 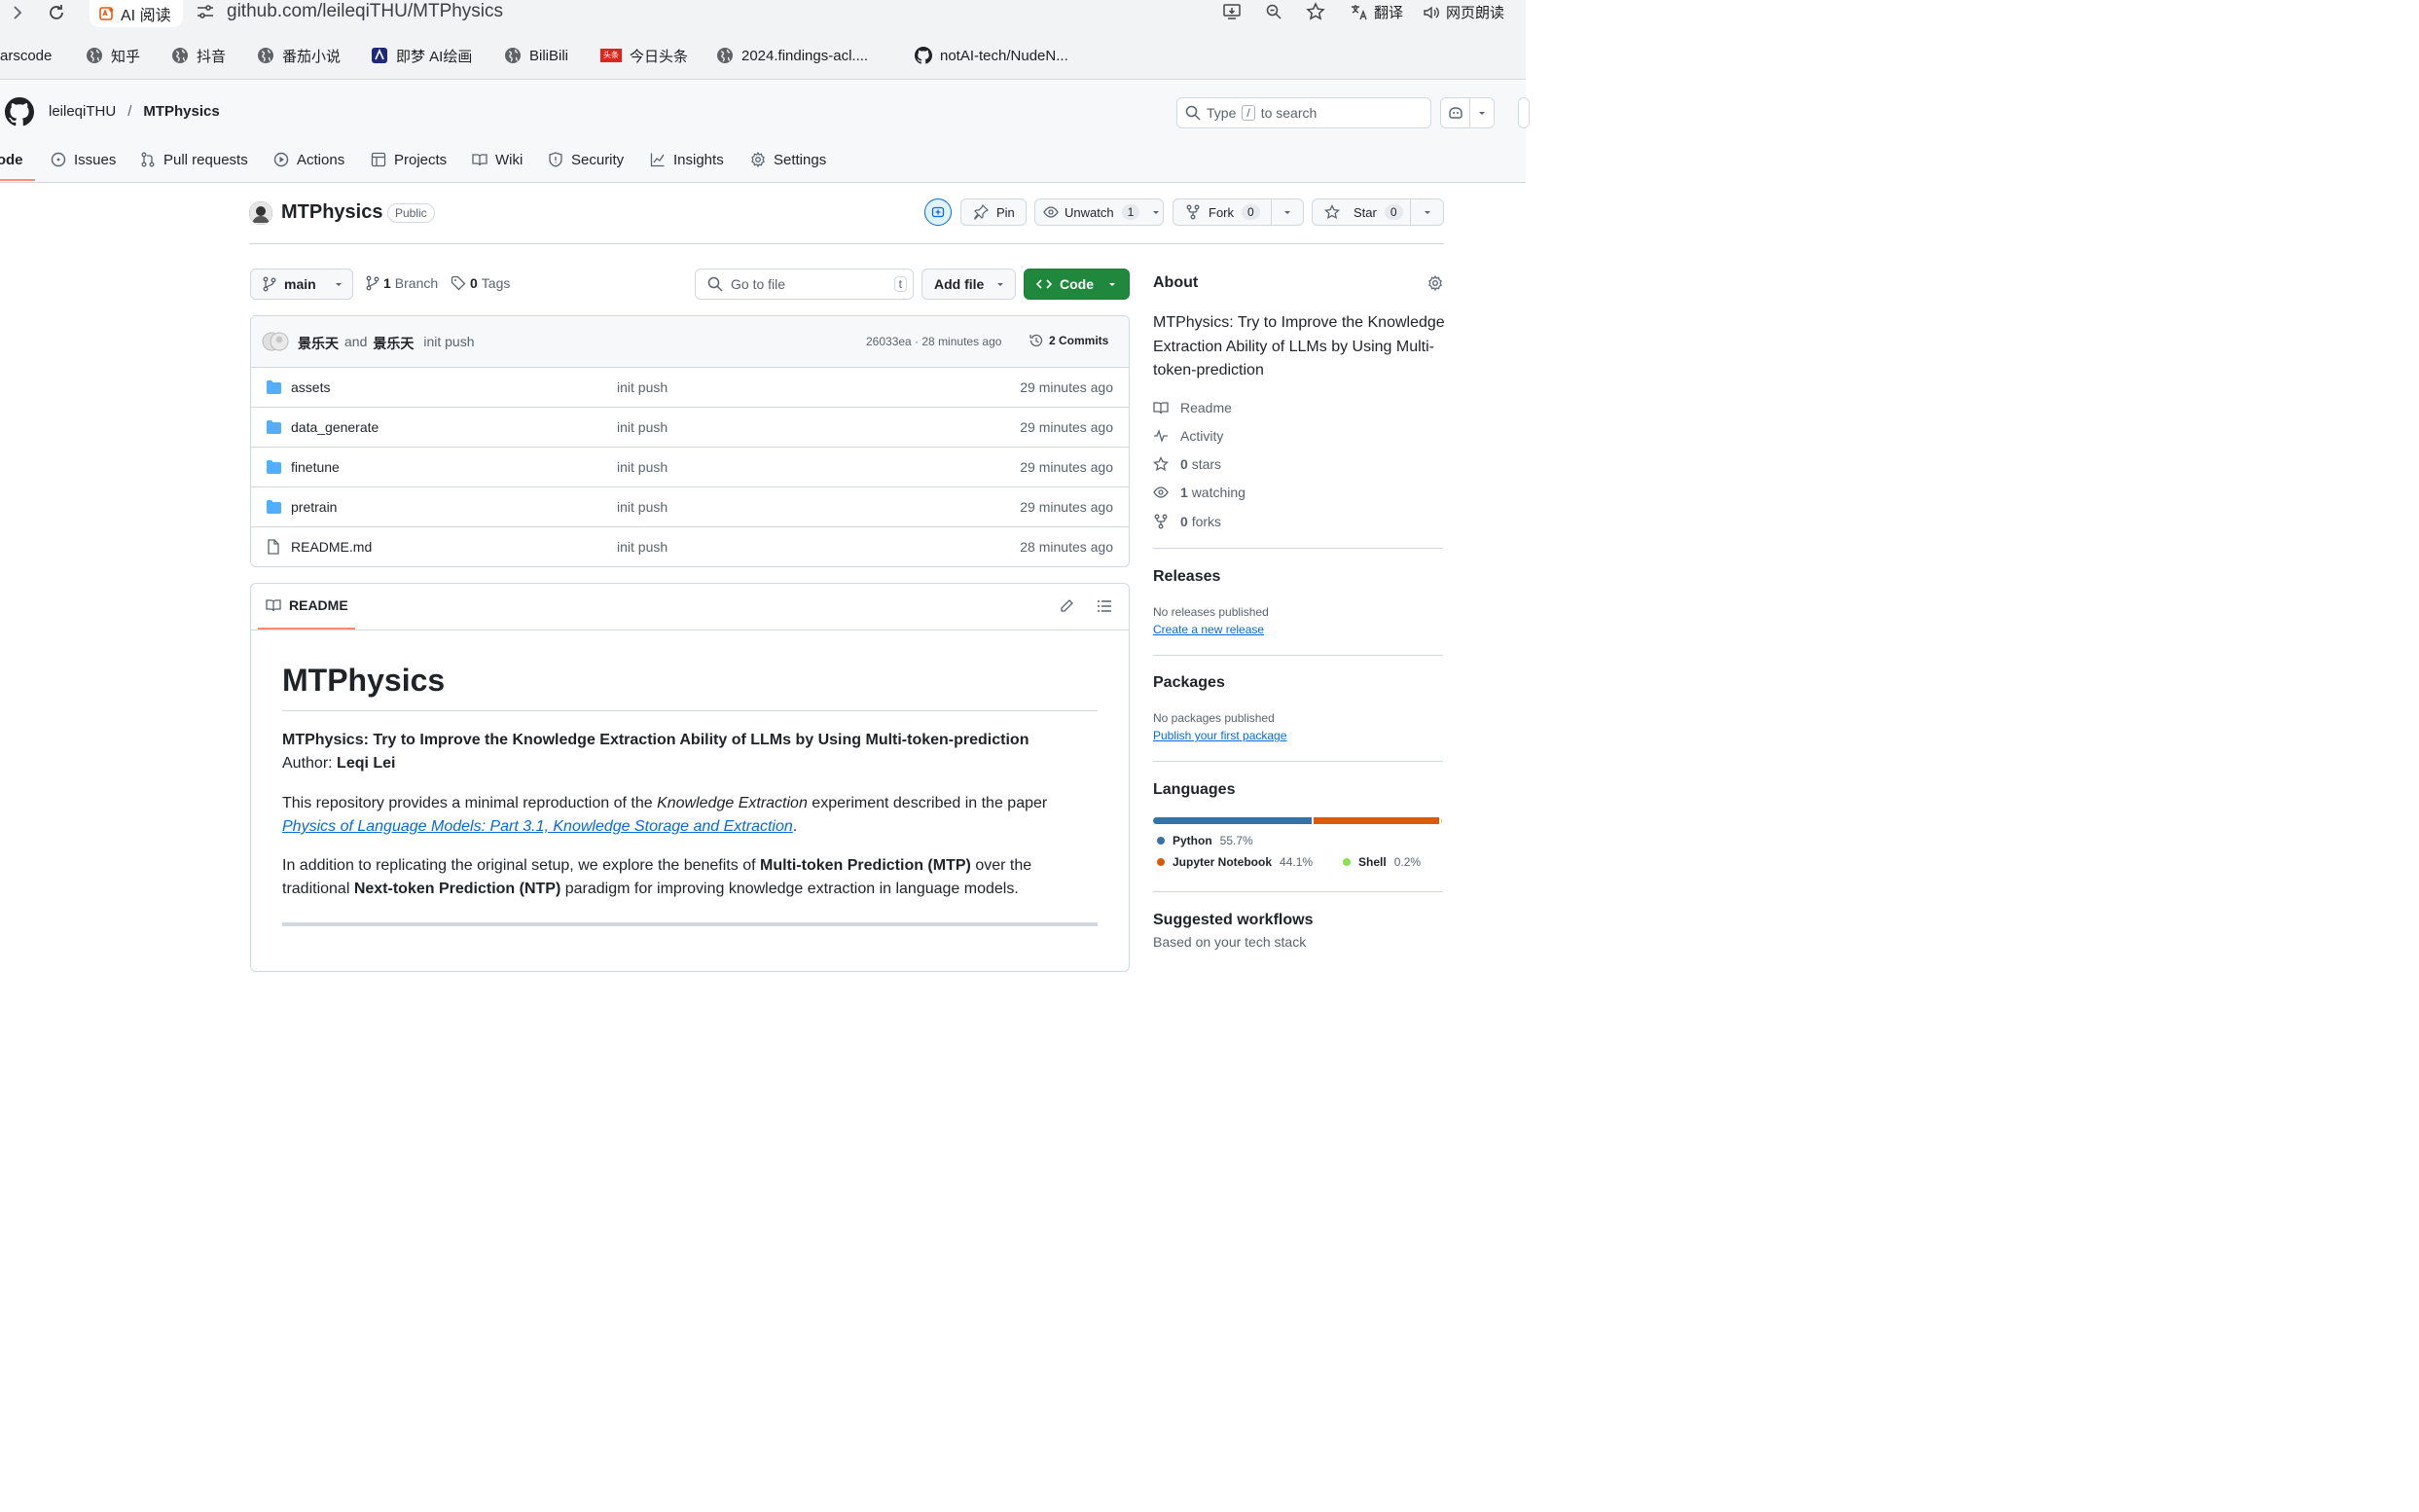 I want to click on packages-title: Packages, so click(x=1189, y=683).